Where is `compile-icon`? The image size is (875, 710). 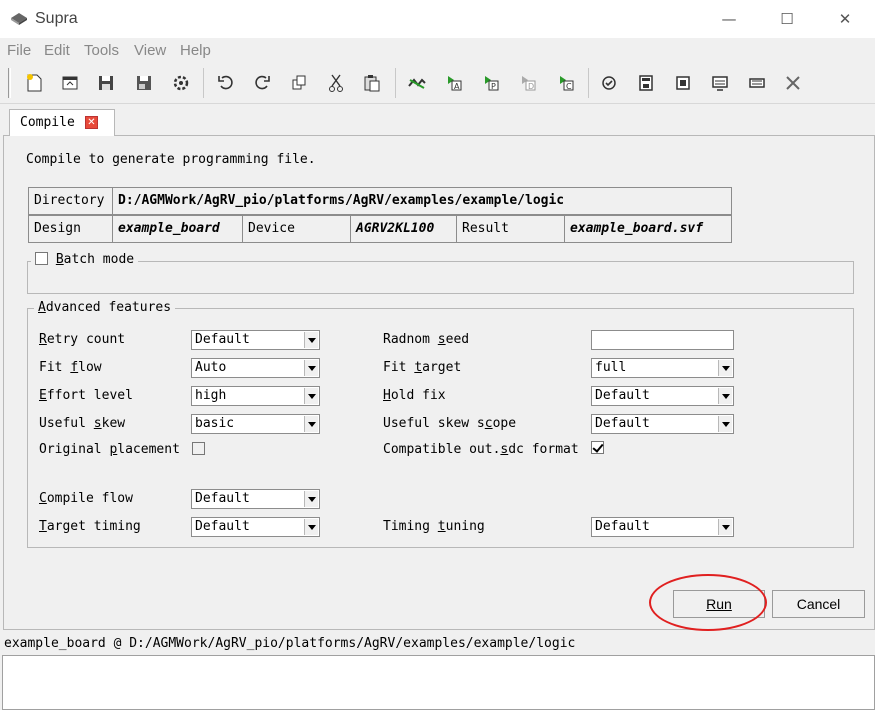
compile-icon is located at coordinates (417, 83).